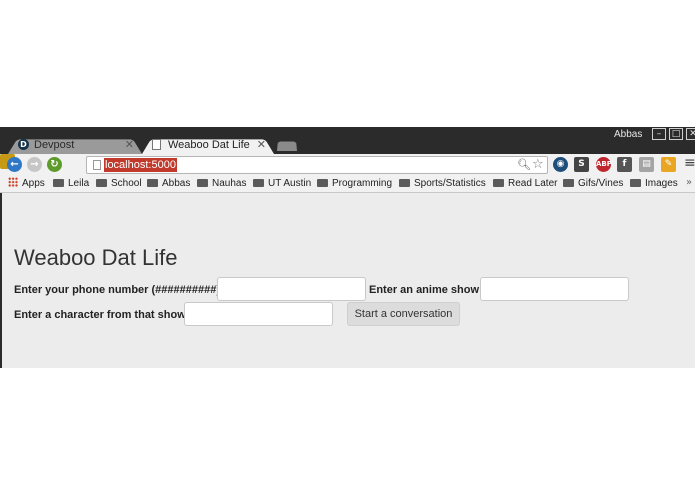  I want to click on bookmark-folder: School, so click(119, 184).